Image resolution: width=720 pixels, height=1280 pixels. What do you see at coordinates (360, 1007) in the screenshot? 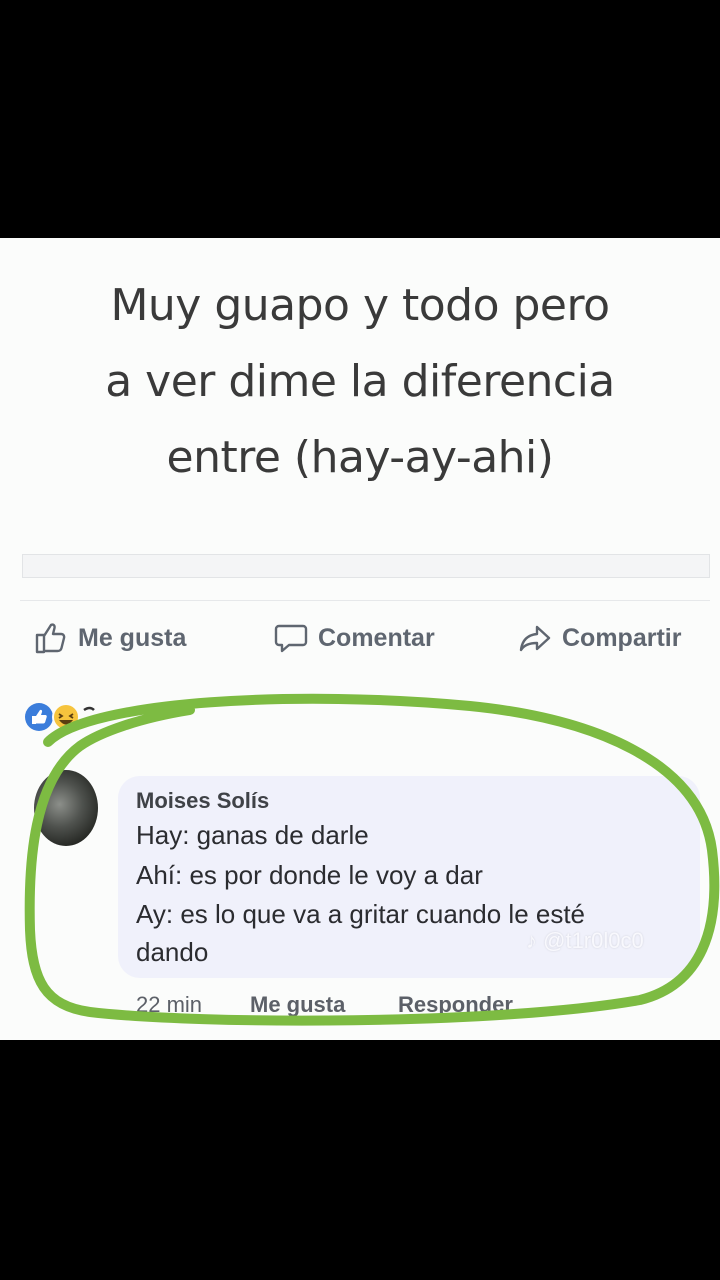
I see `comment-meta: 22 min Me gusta Responder` at bounding box center [360, 1007].